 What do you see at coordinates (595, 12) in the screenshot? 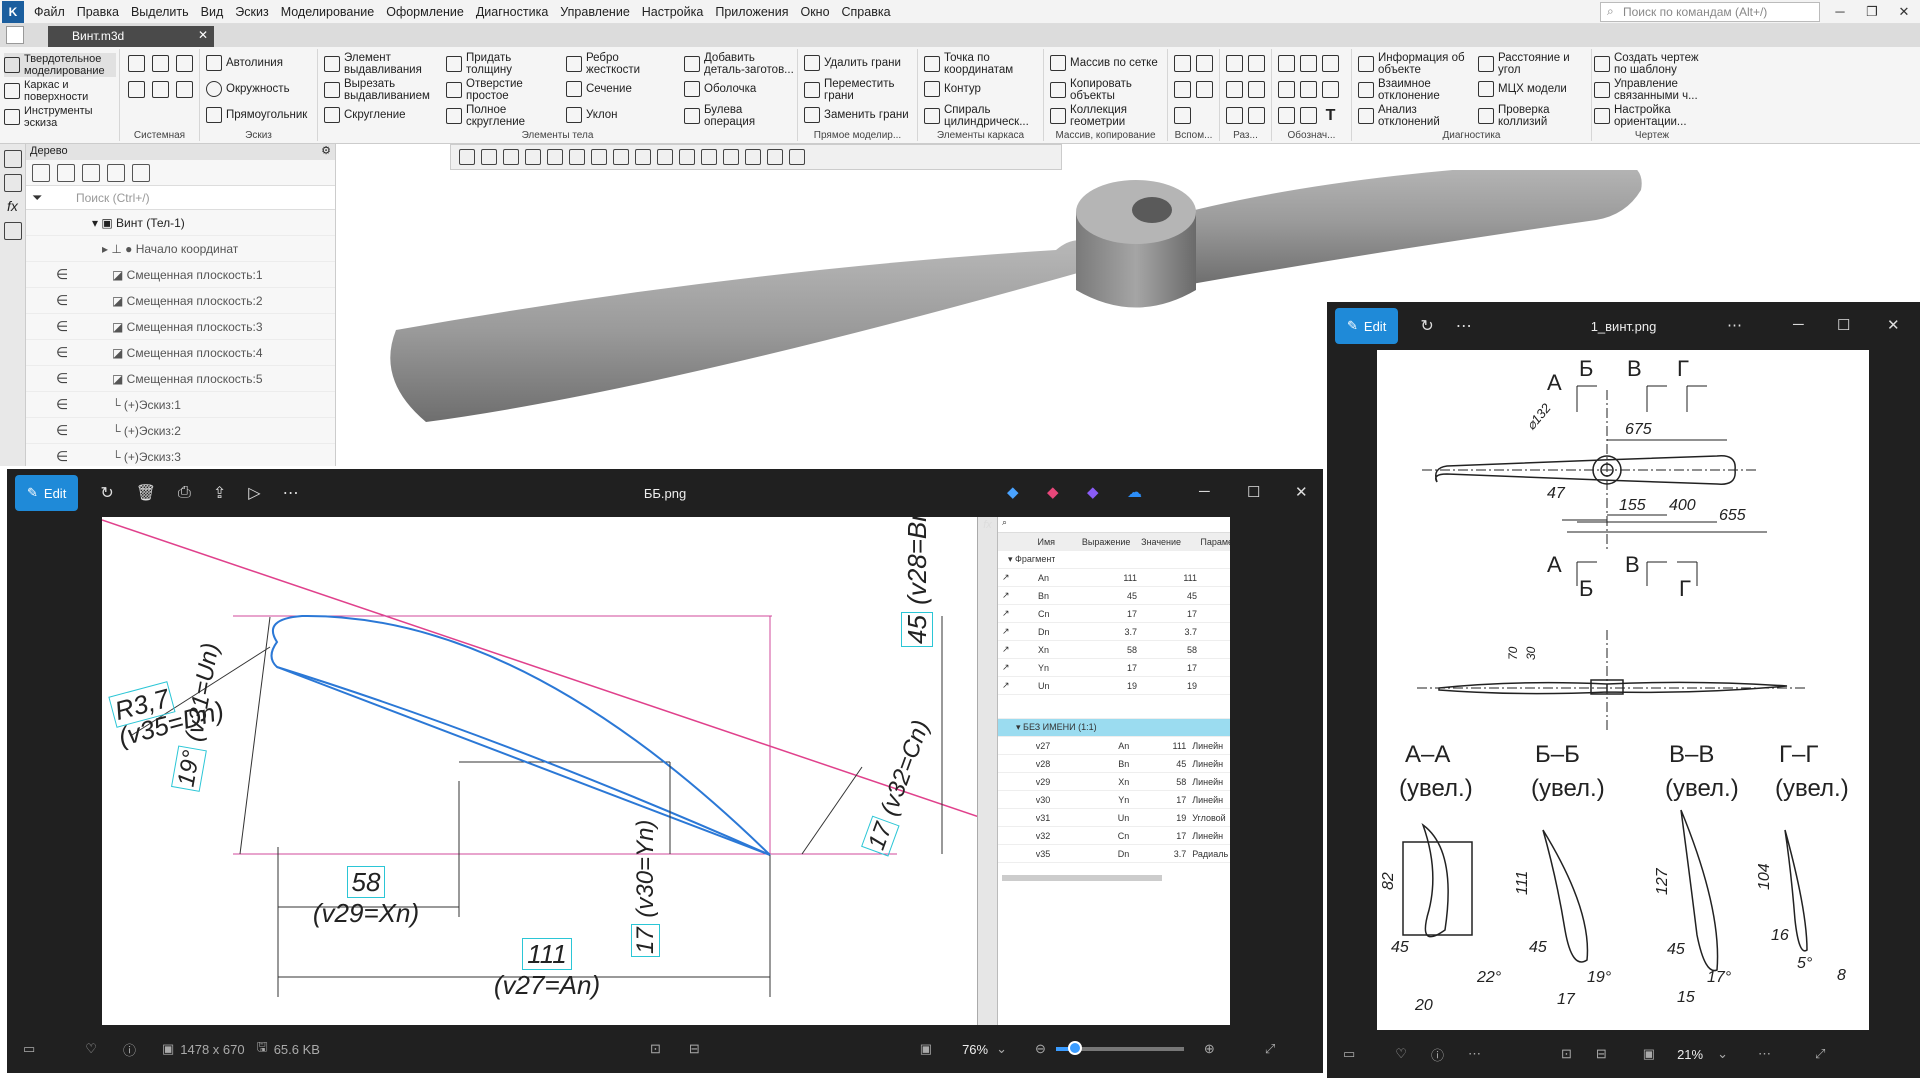
I see `menu-manage: Управление` at bounding box center [595, 12].